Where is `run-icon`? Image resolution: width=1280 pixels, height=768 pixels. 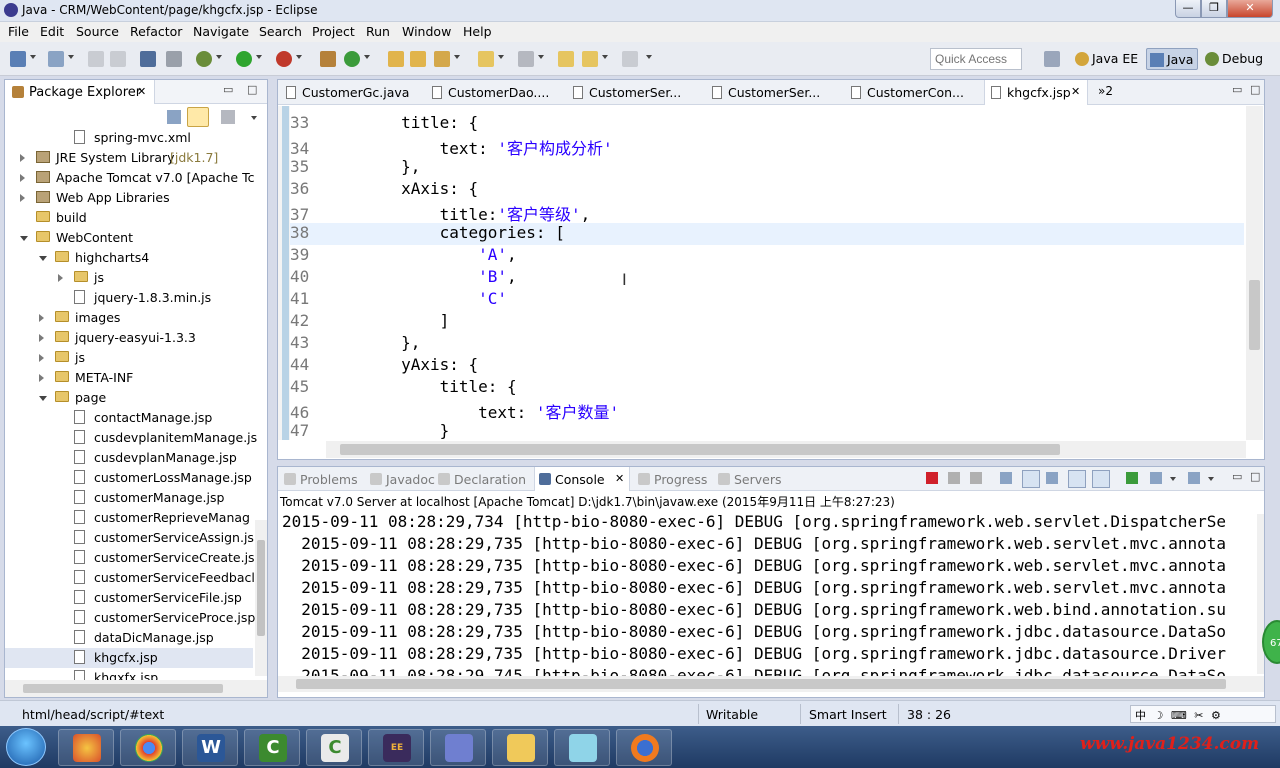
run-icon is located at coordinates (244, 59).